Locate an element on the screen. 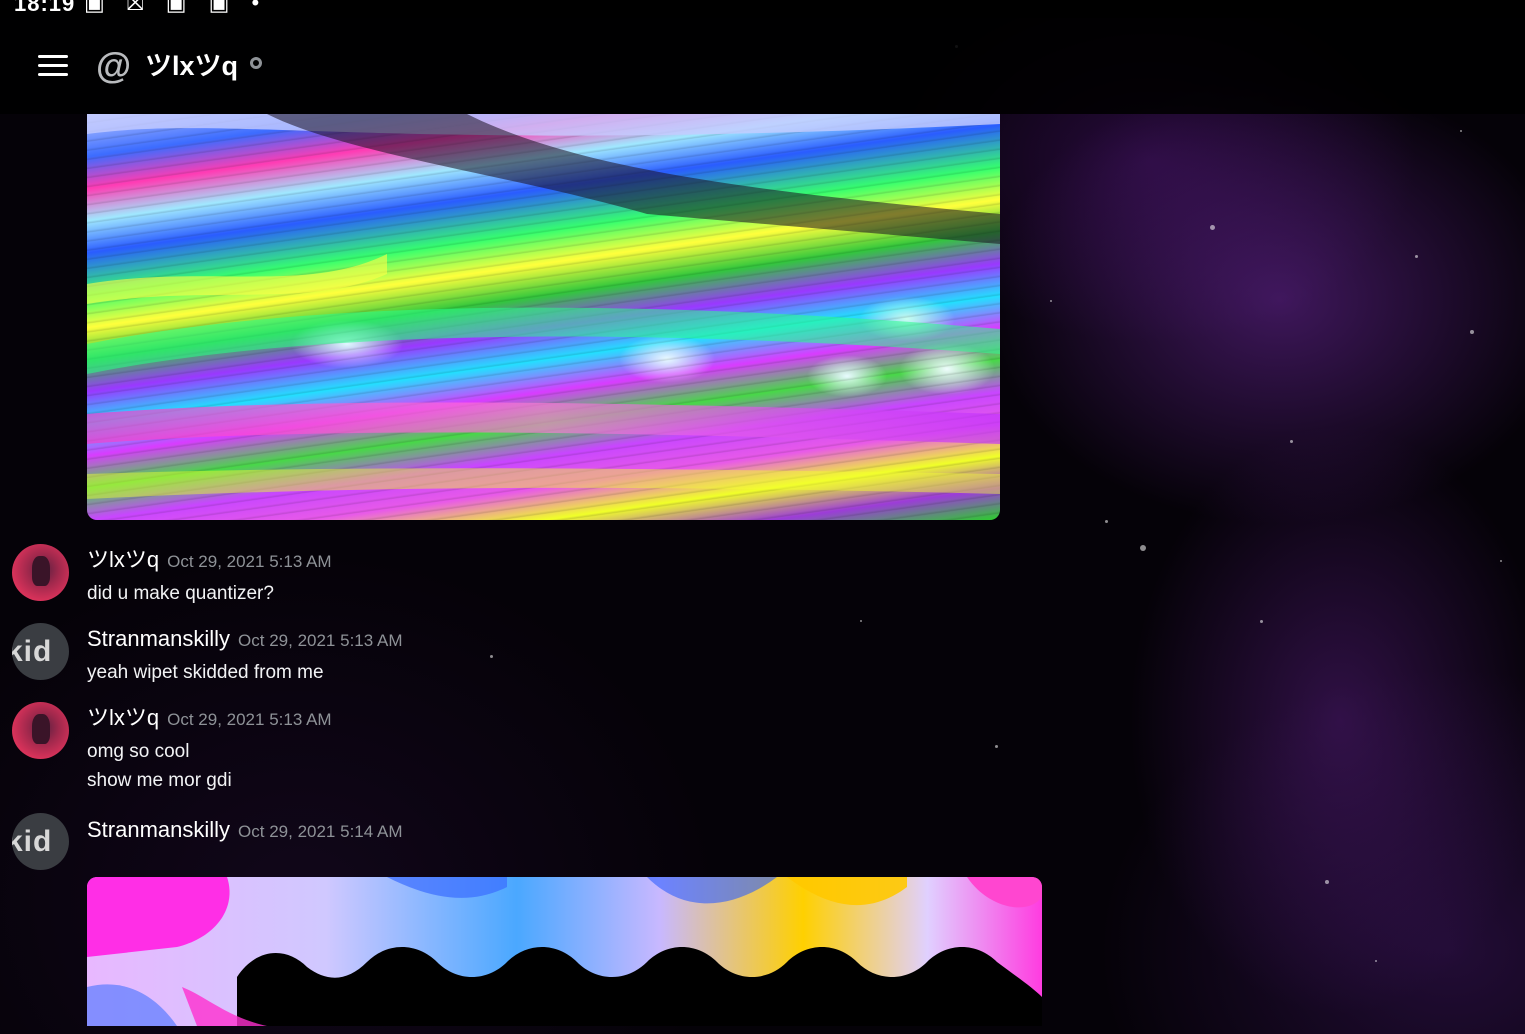 The image size is (1525, 1034). channel-title: ツlxツq is located at coordinates (191, 66).